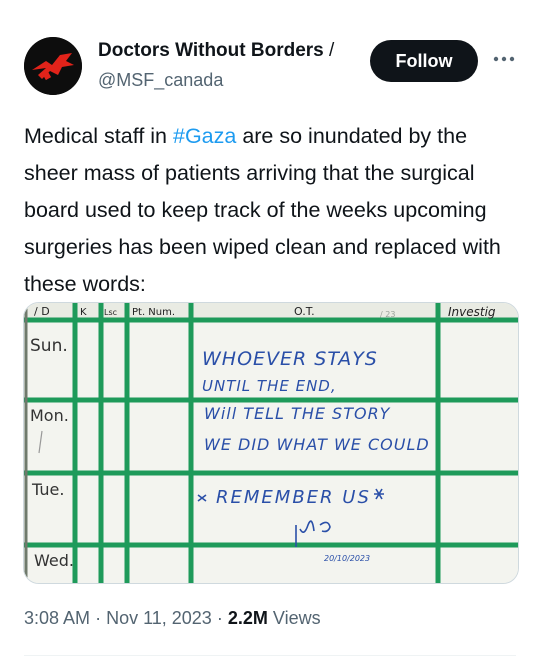 The width and height of the screenshot is (540, 658). Describe the element at coordinates (424, 61) in the screenshot. I see `follow-button: Follow` at that location.